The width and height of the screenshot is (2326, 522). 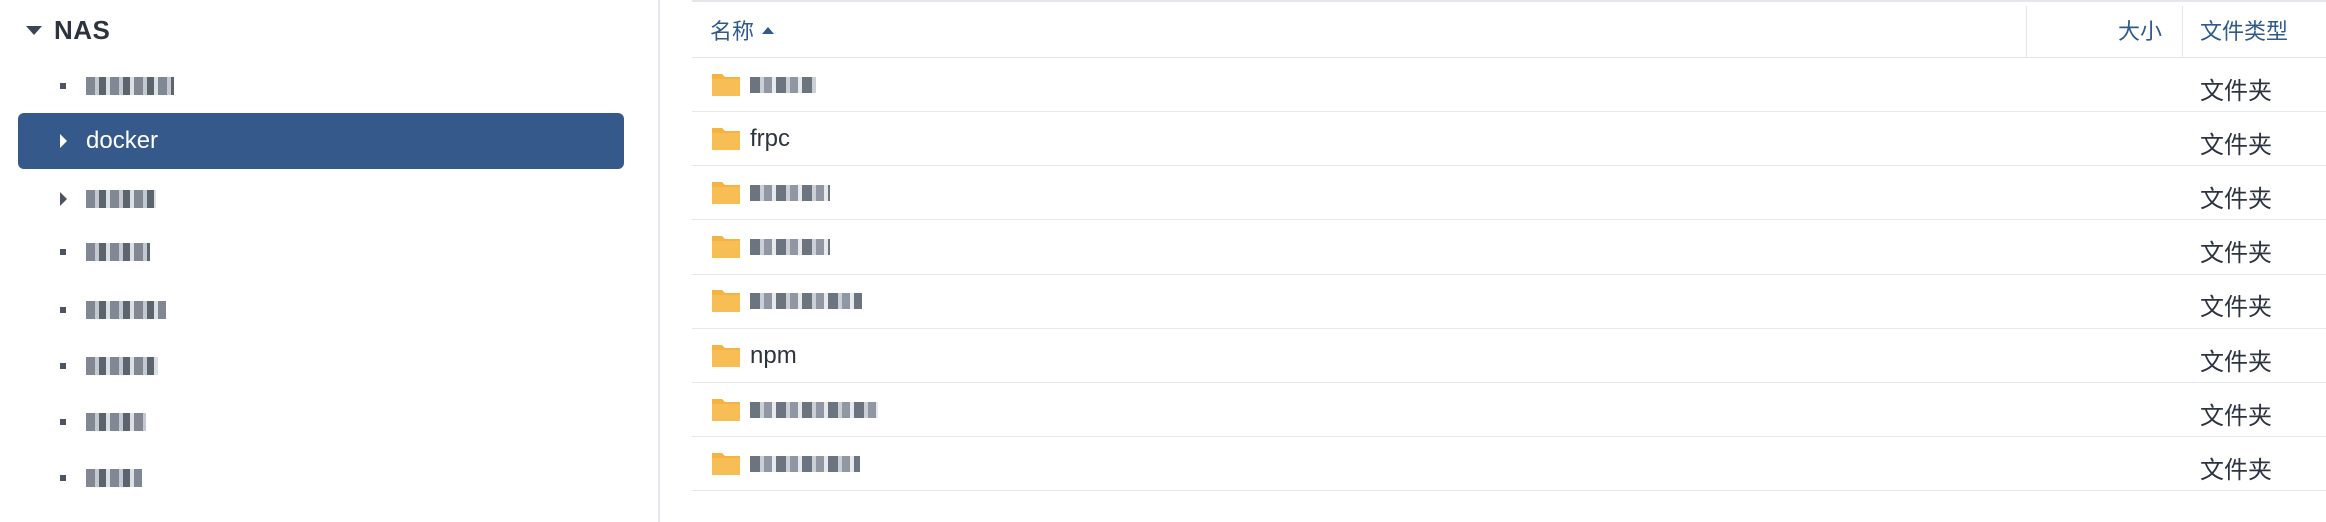 I want to click on column-size-label: 大小, so click(x=2140, y=31).